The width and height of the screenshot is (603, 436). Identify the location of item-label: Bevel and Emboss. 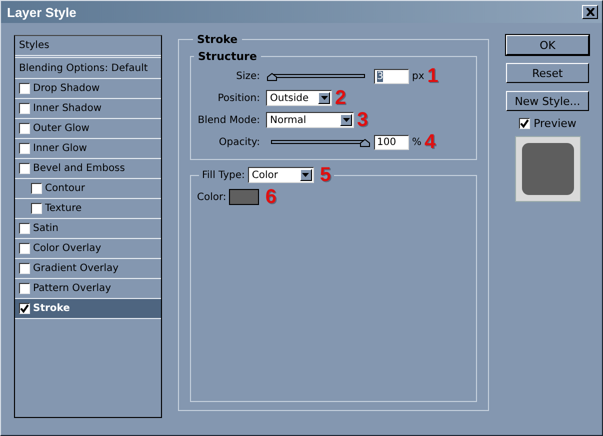
(79, 168).